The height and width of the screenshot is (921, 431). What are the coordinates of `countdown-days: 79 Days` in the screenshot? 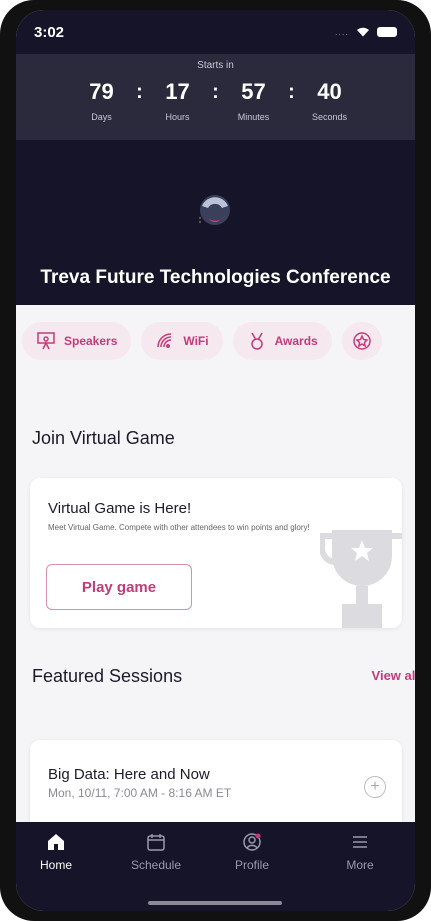 It's located at (101, 100).